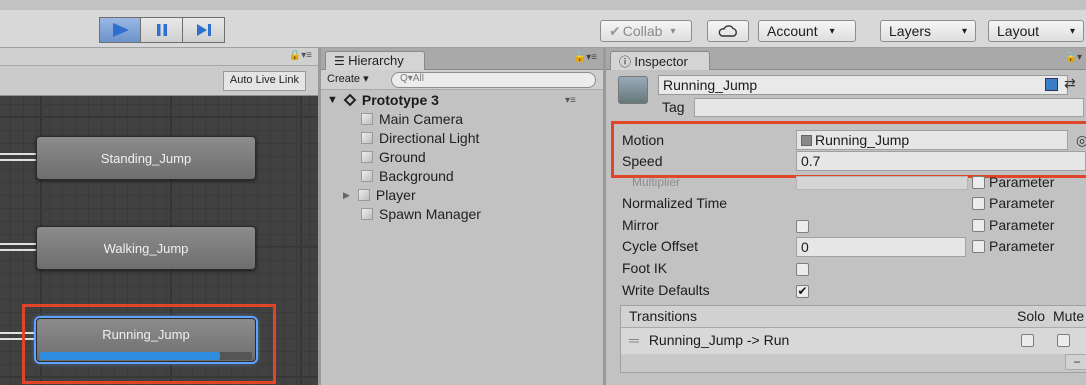 The width and height of the screenshot is (1086, 385). What do you see at coordinates (846, 59) in the screenshot?
I see `inspector-tabbar: ⓘ Inspector 🔒▾` at bounding box center [846, 59].